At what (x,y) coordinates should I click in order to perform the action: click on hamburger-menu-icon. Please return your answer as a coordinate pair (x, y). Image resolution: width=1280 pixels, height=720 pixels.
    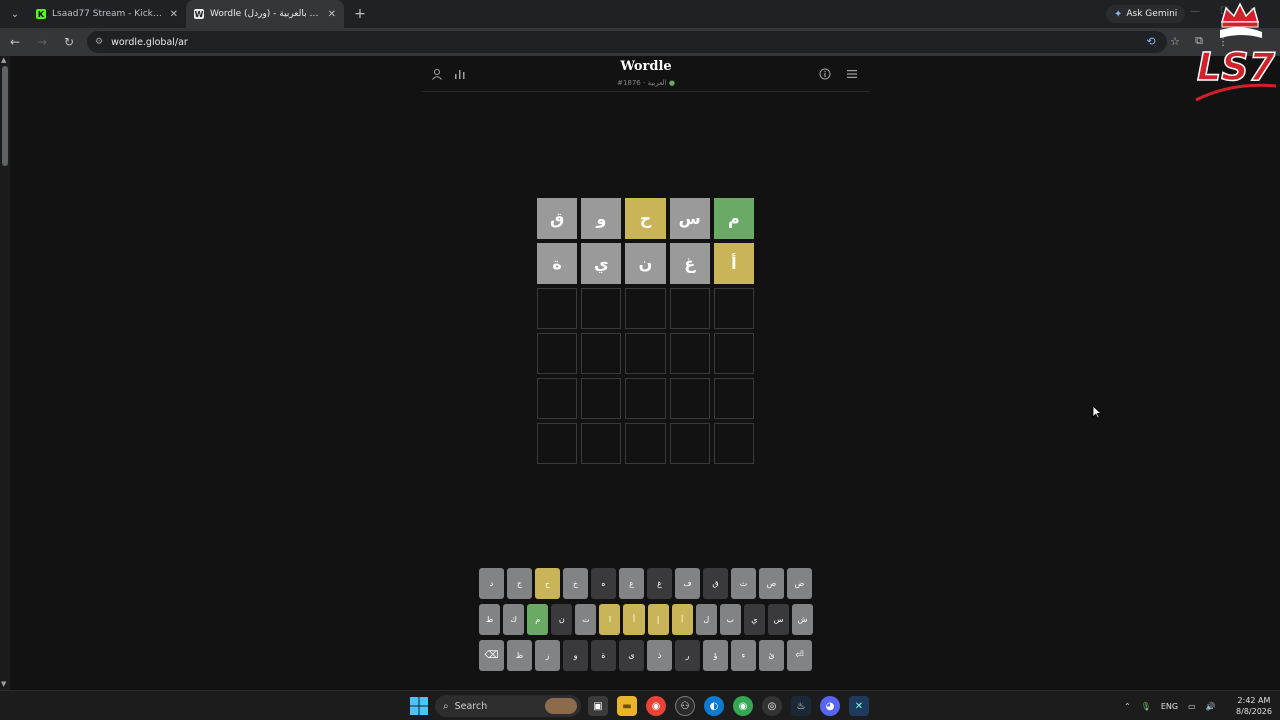
    Looking at the image, I should click on (852, 74).